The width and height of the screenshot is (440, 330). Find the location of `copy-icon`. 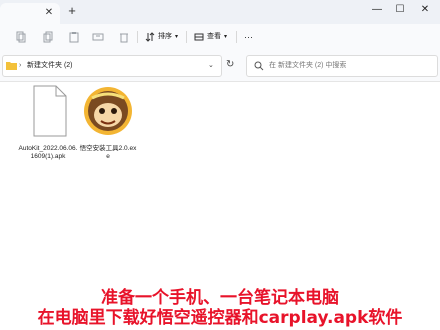

copy-icon is located at coordinates (48, 37).